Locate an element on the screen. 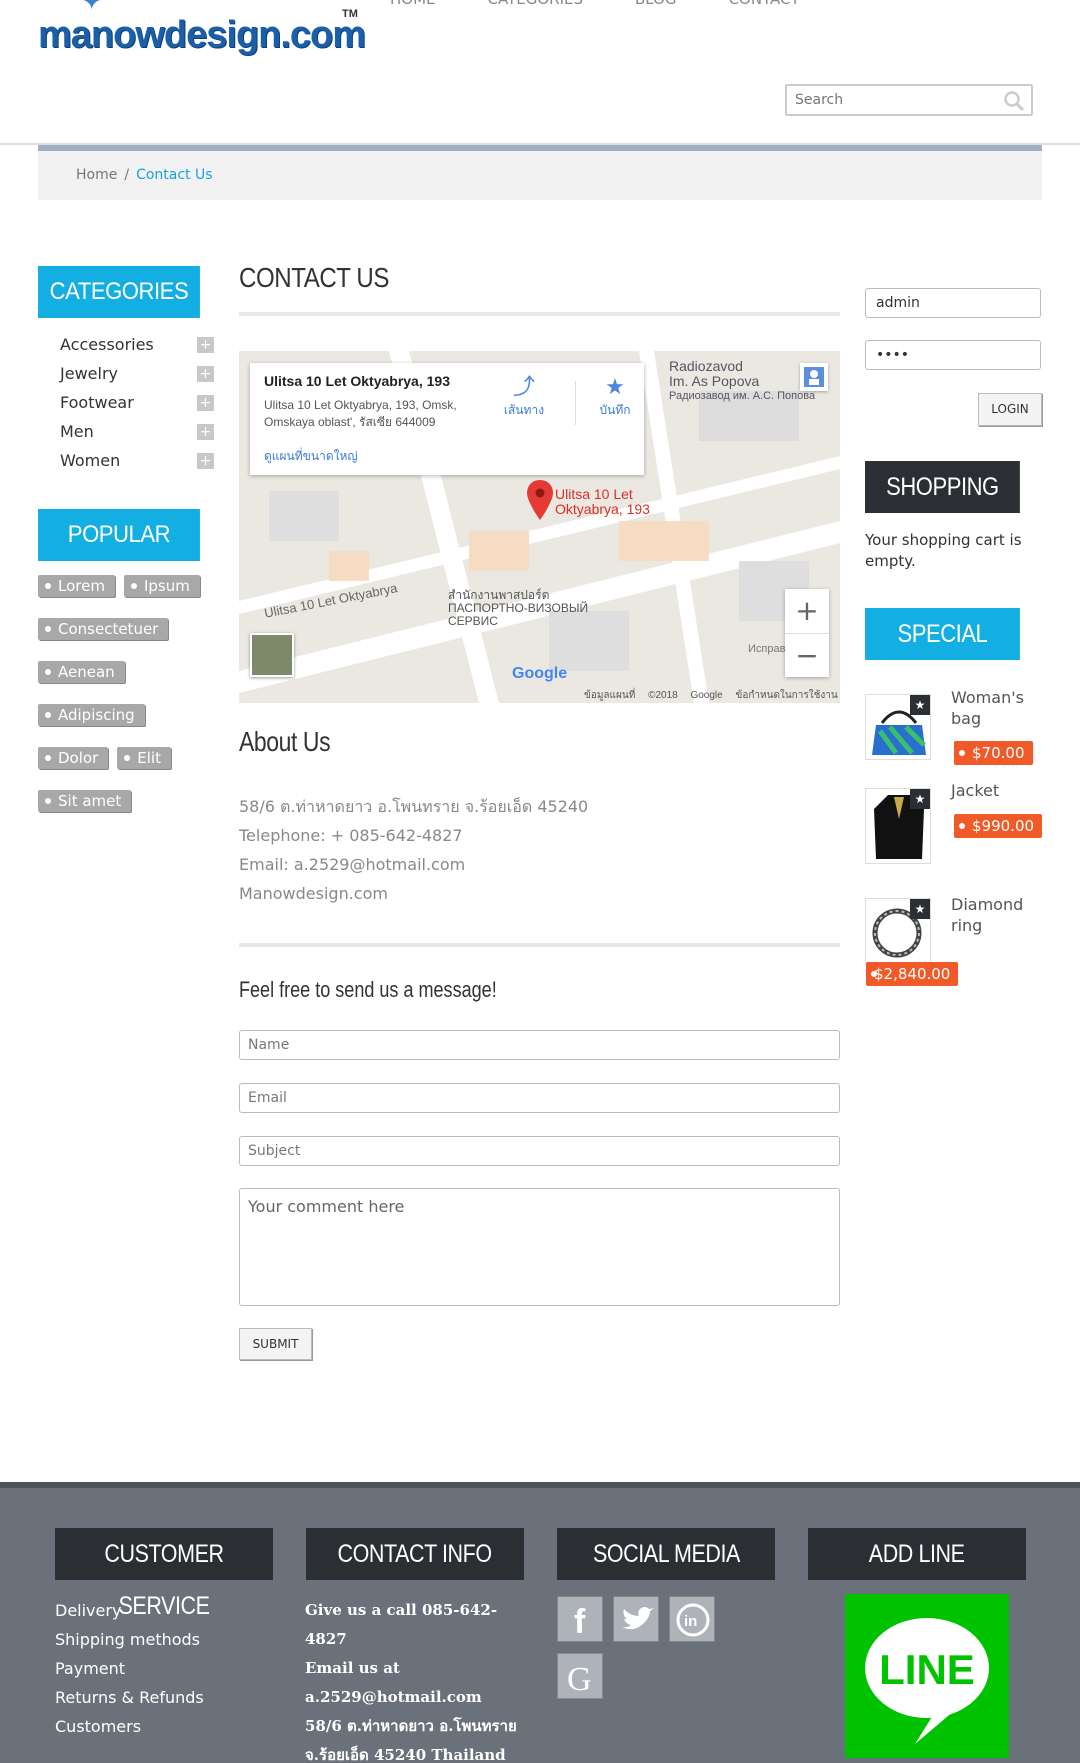  street-view-person-icon is located at coordinates (814, 377).